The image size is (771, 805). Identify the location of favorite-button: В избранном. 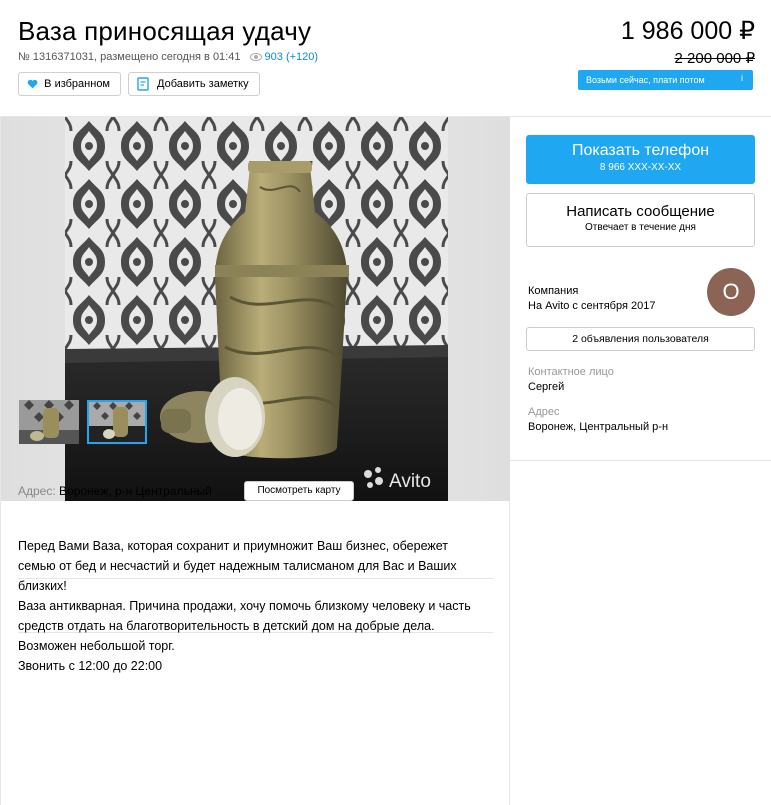
(69, 84).